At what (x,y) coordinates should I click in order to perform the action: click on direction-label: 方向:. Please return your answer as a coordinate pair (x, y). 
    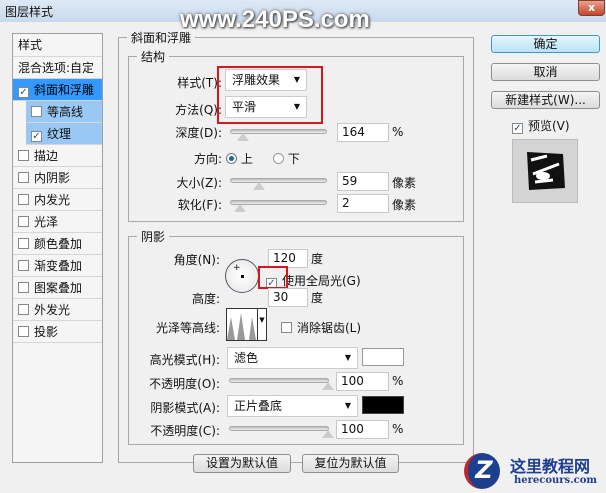
    Looking at the image, I should click on (207, 159).